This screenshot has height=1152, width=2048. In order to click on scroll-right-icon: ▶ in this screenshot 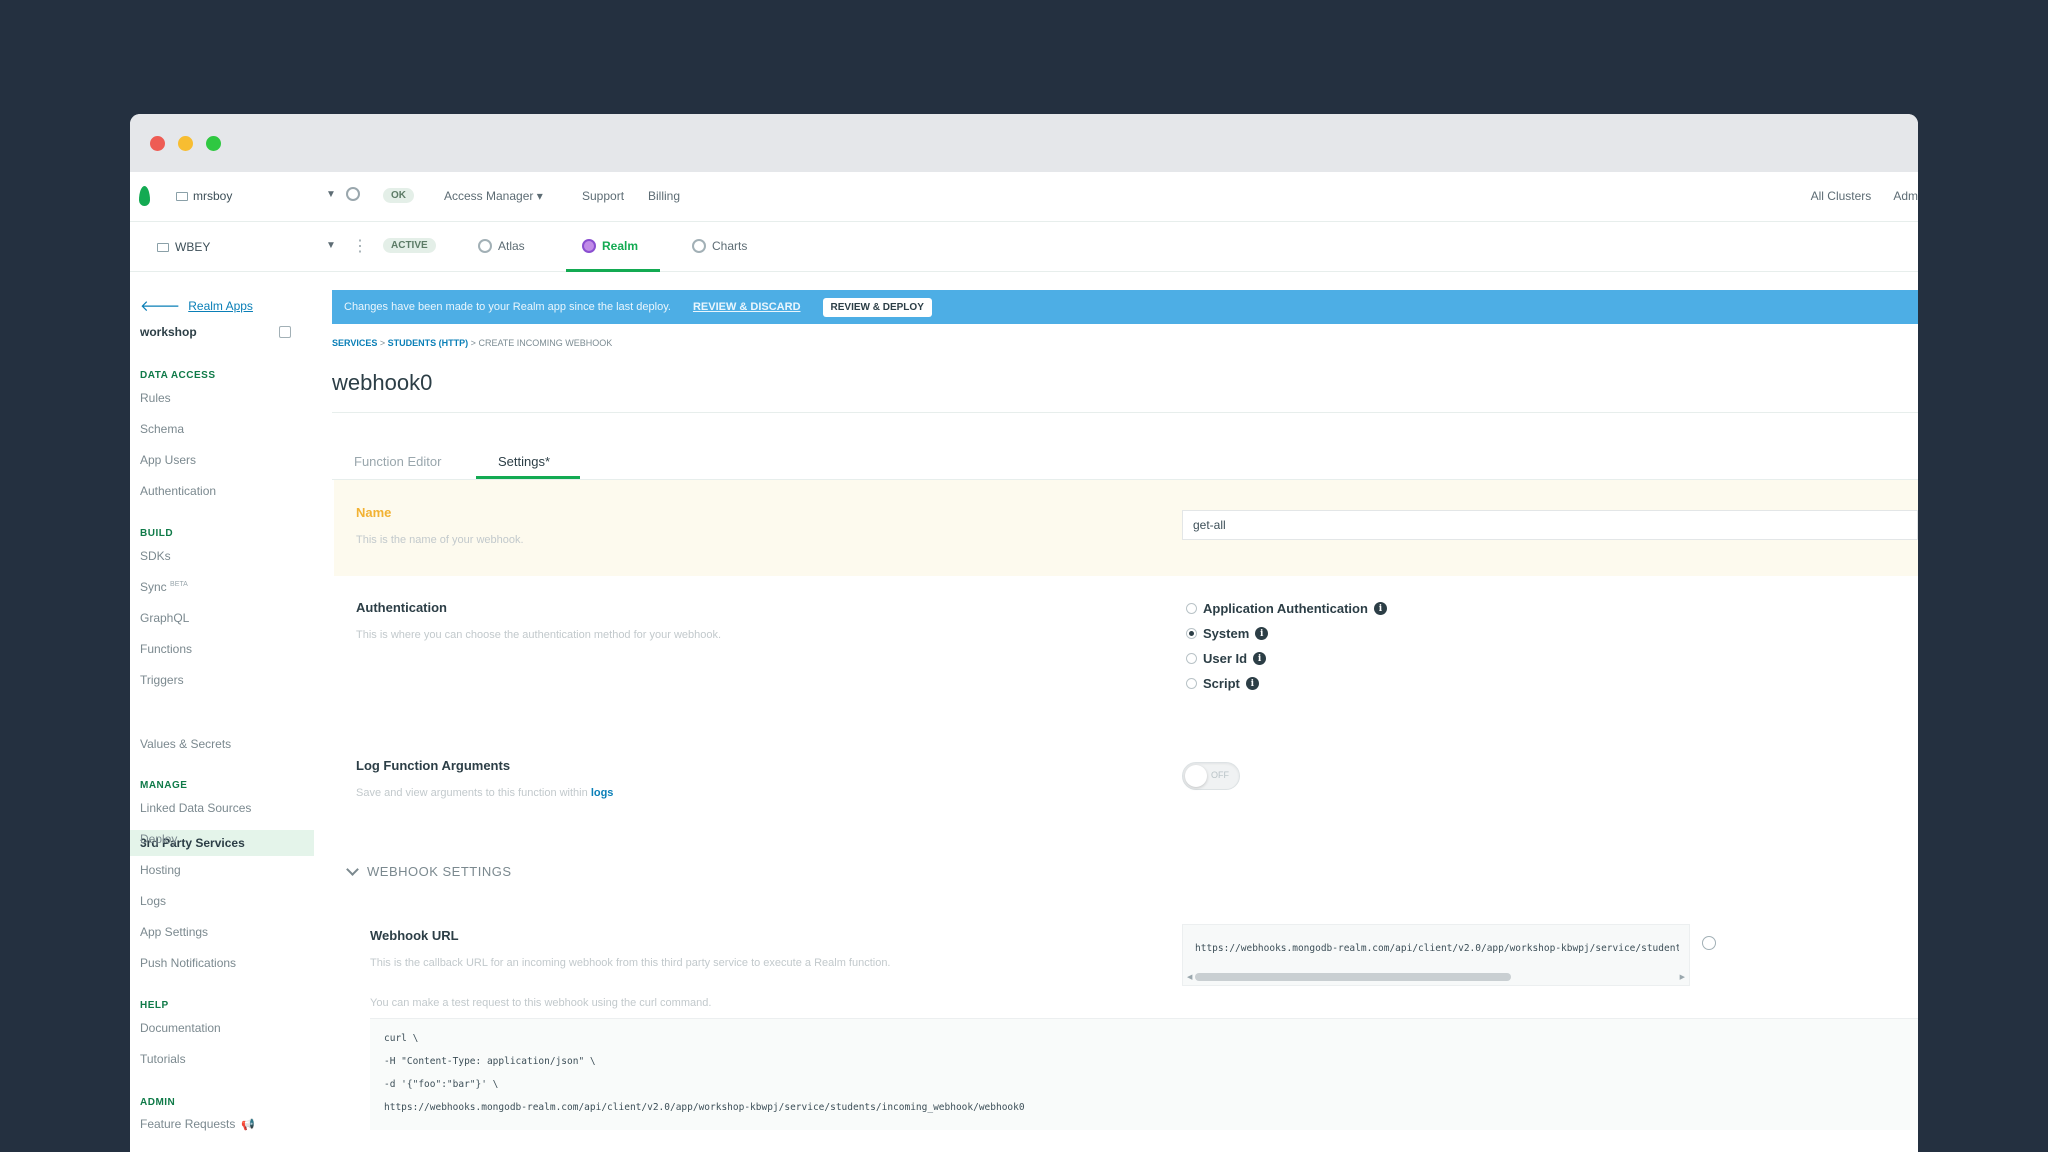, I will do `click(1682, 977)`.